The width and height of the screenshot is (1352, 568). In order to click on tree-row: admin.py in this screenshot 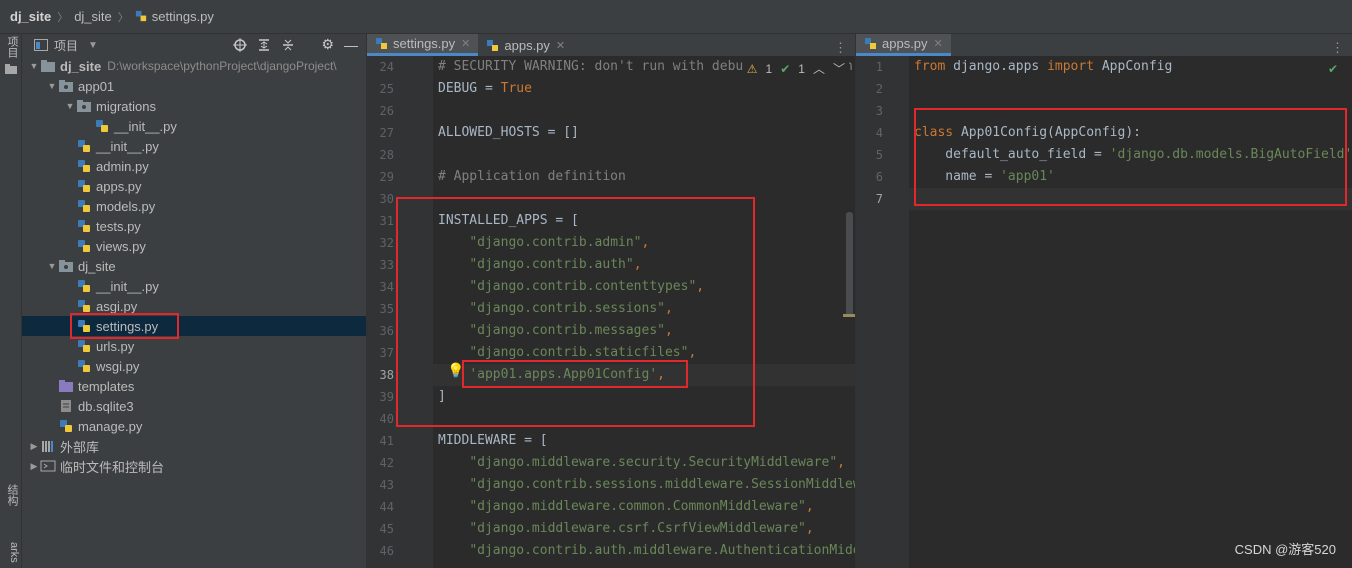, I will do `click(194, 166)`.